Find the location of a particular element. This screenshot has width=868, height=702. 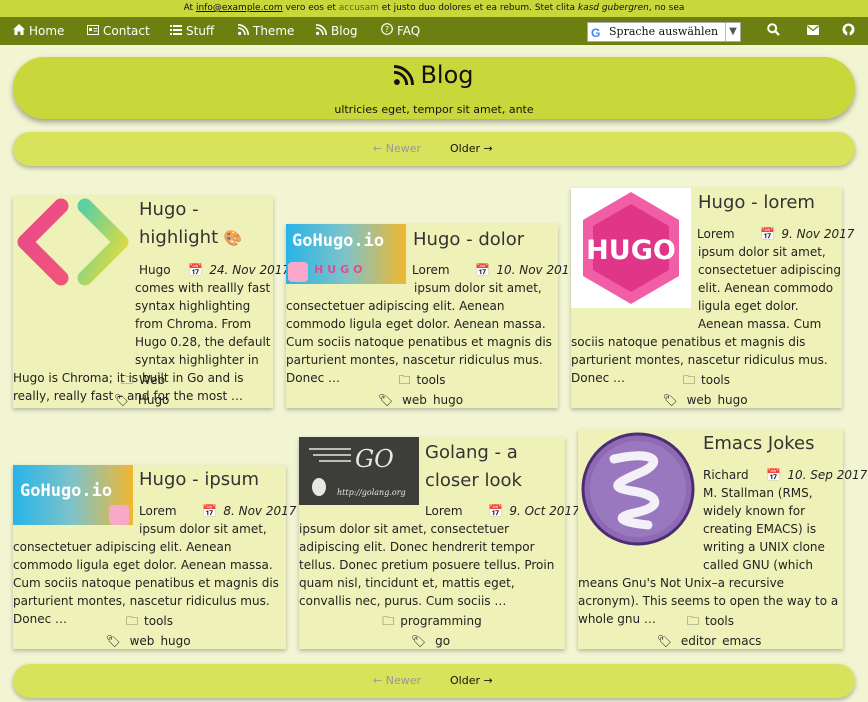

category-link: Web is located at coordinates (152, 380).